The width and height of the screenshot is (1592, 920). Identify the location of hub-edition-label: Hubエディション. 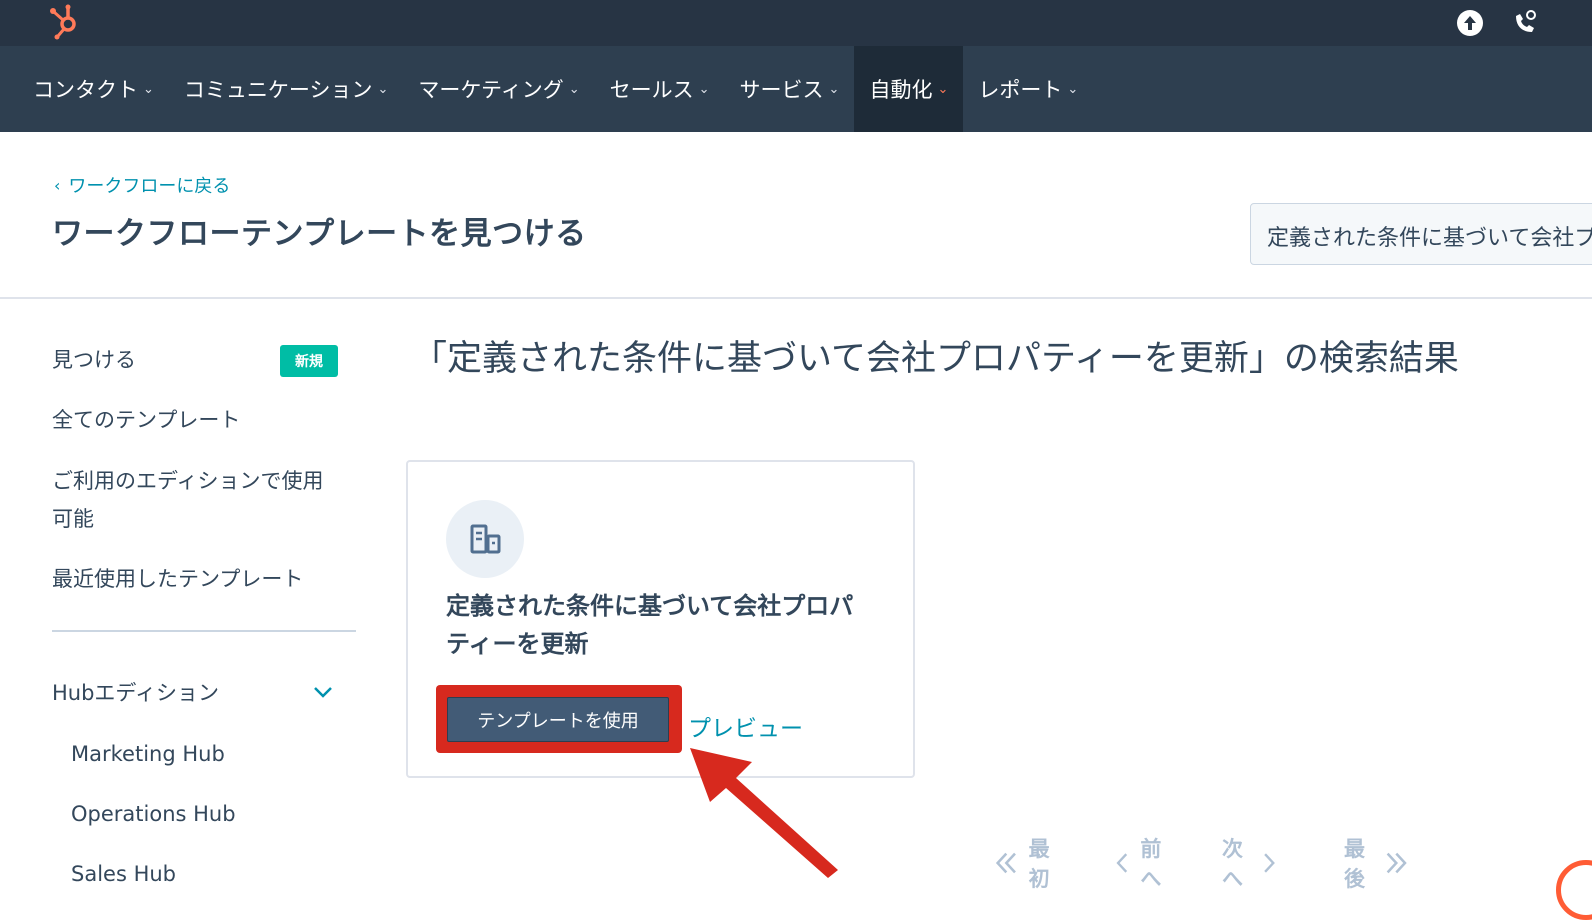
(135, 693).